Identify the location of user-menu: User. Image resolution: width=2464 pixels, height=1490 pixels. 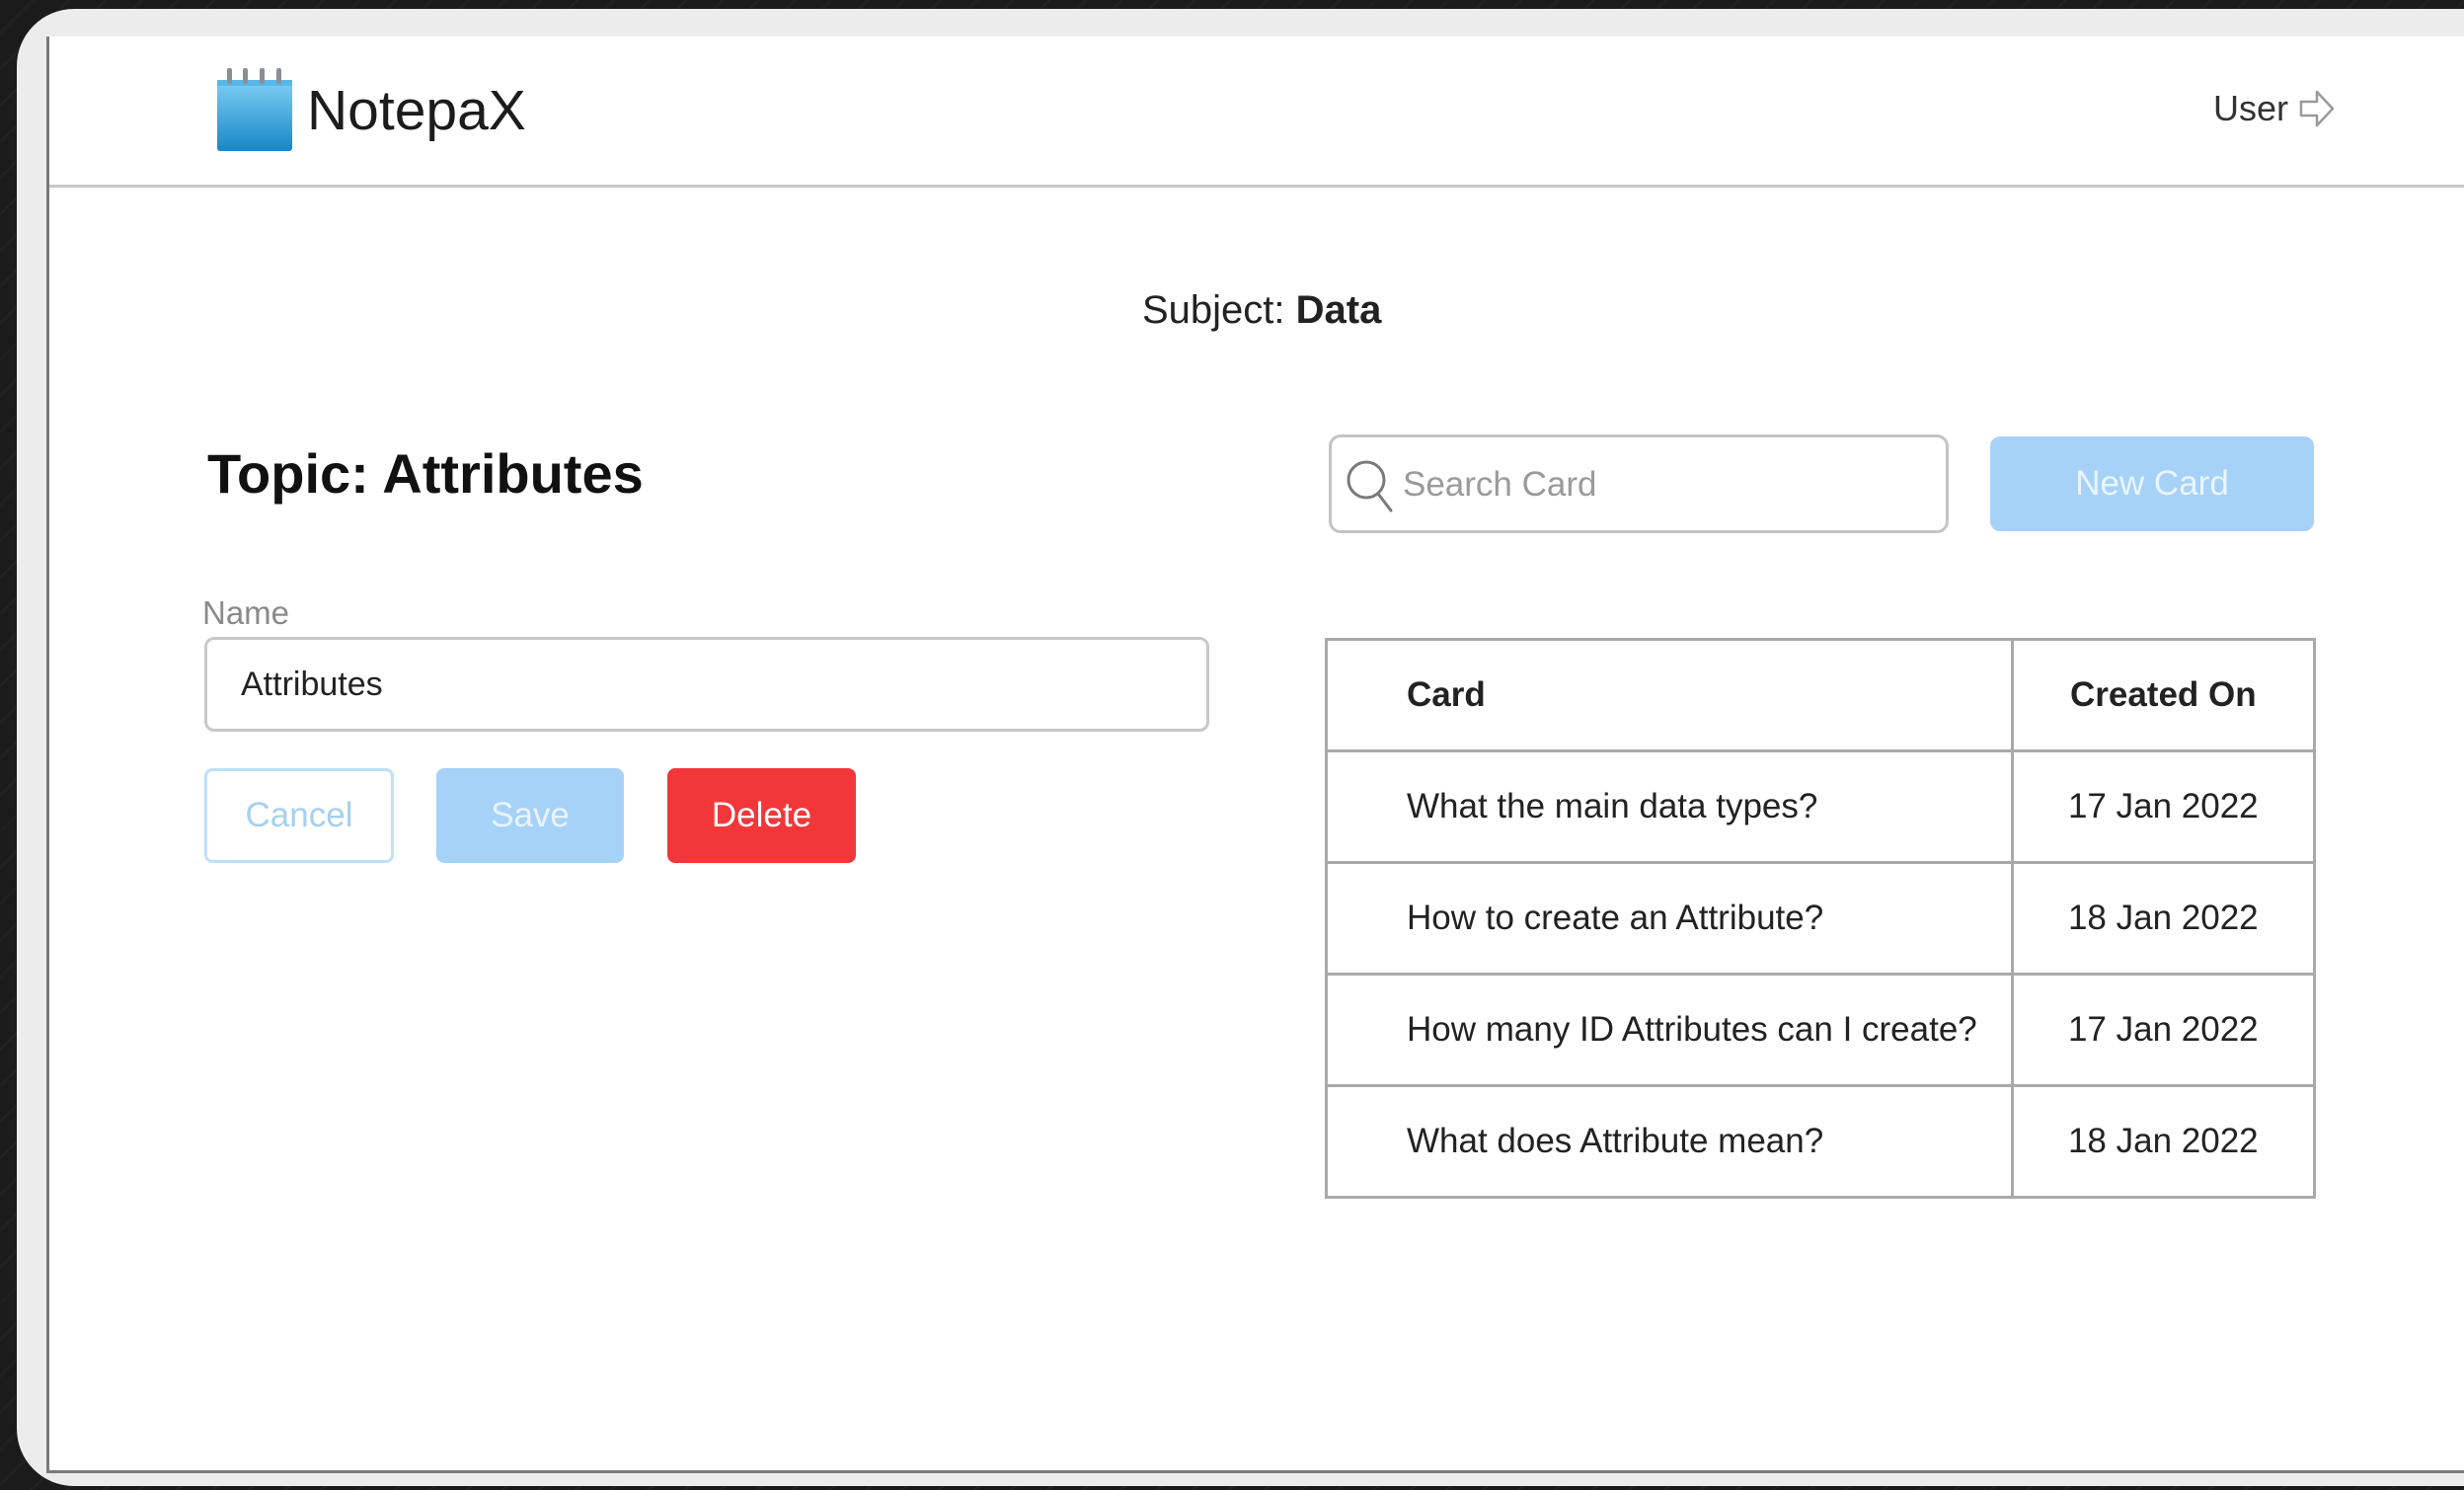
(2274, 108).